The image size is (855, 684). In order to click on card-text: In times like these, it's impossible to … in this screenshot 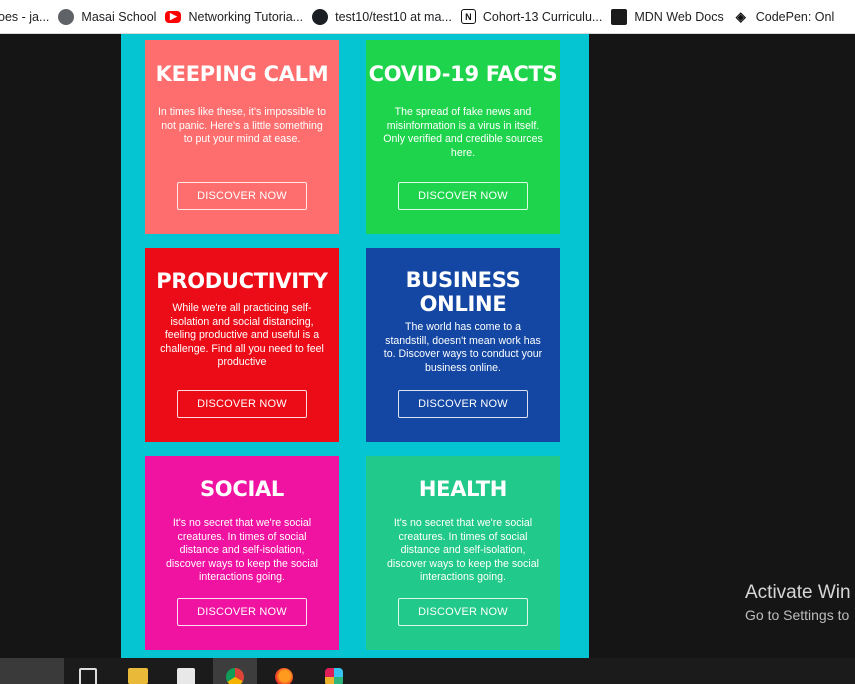, I will do `click(242, 125)`.